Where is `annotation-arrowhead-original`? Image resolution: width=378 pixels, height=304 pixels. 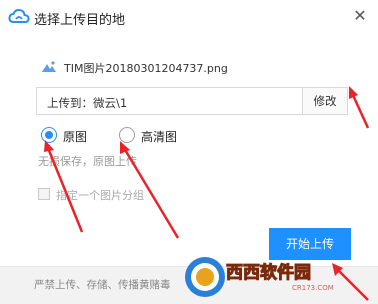
annotation-arrowhead-original is located at coordinates (49, 146).